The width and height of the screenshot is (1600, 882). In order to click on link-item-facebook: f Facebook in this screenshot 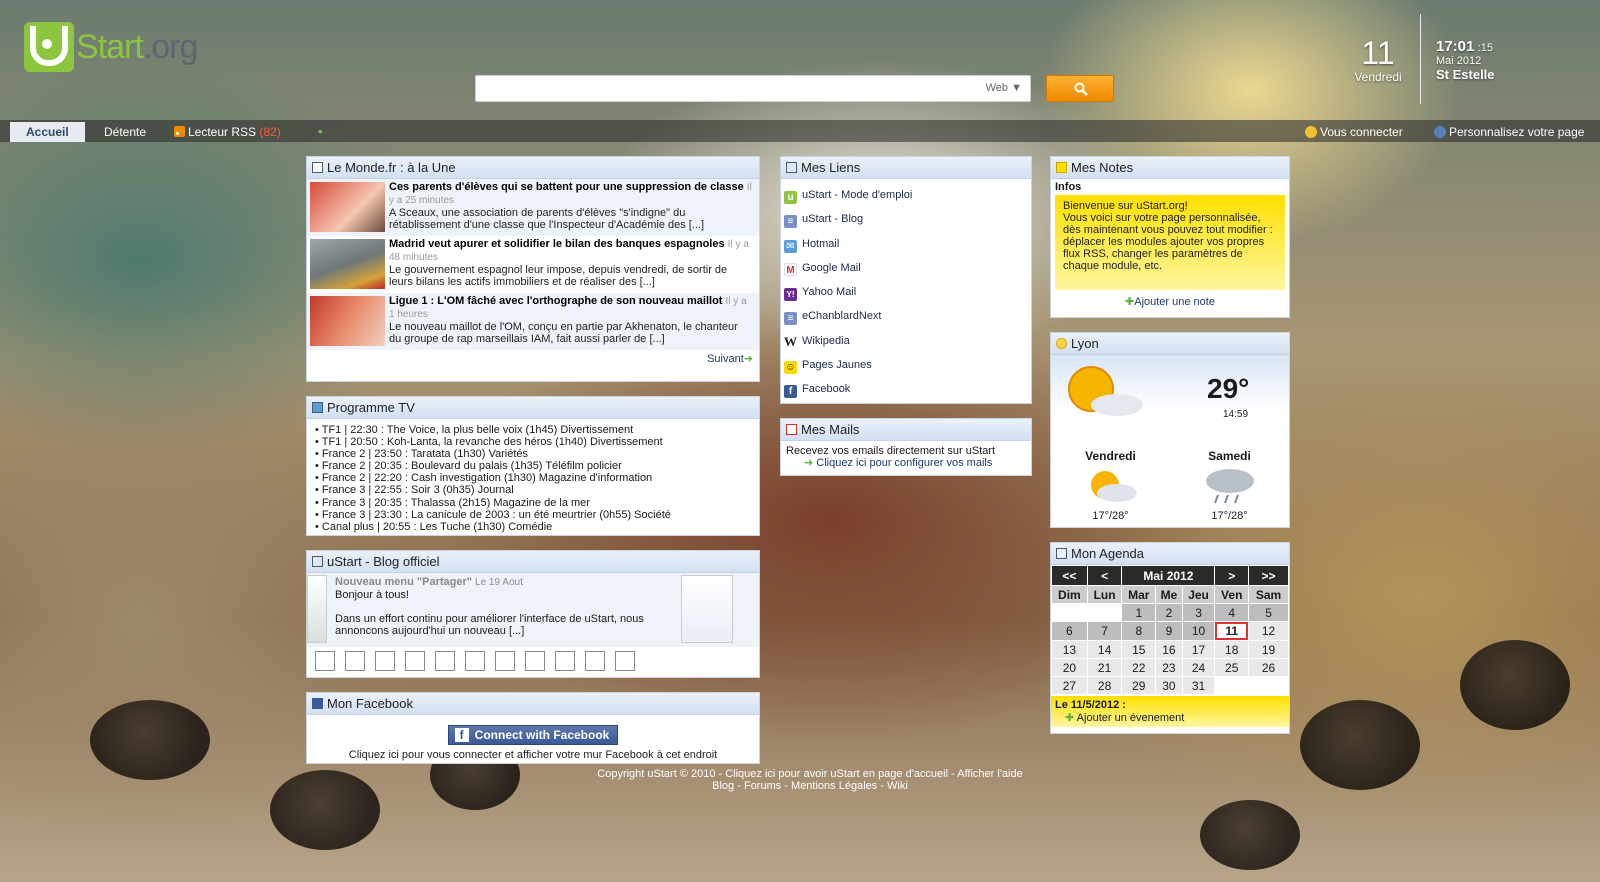, I will do `click(907, 389)`.